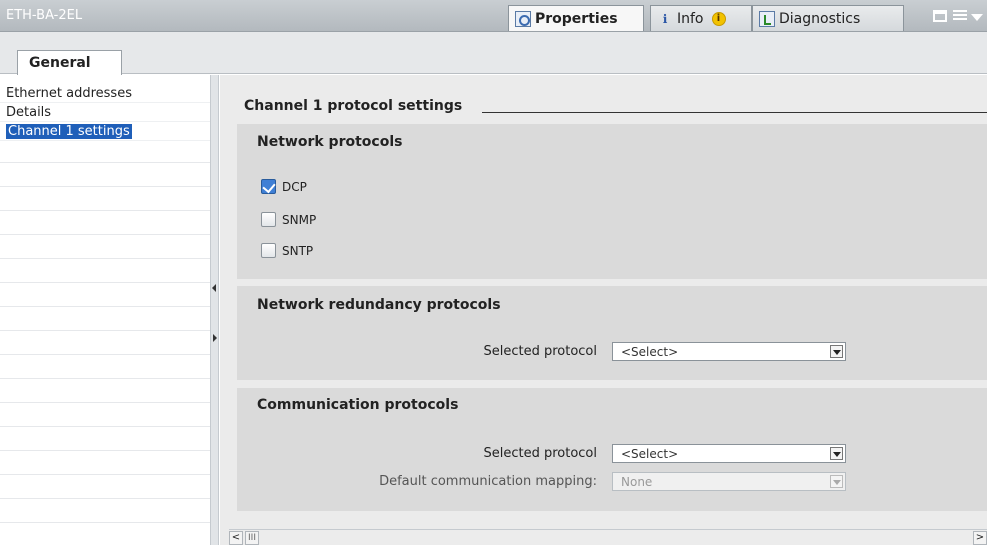 Image resolution: width=987 pixels, height=545 pixels. I want to click on group-title: Communication protocols, so click(358, 405).